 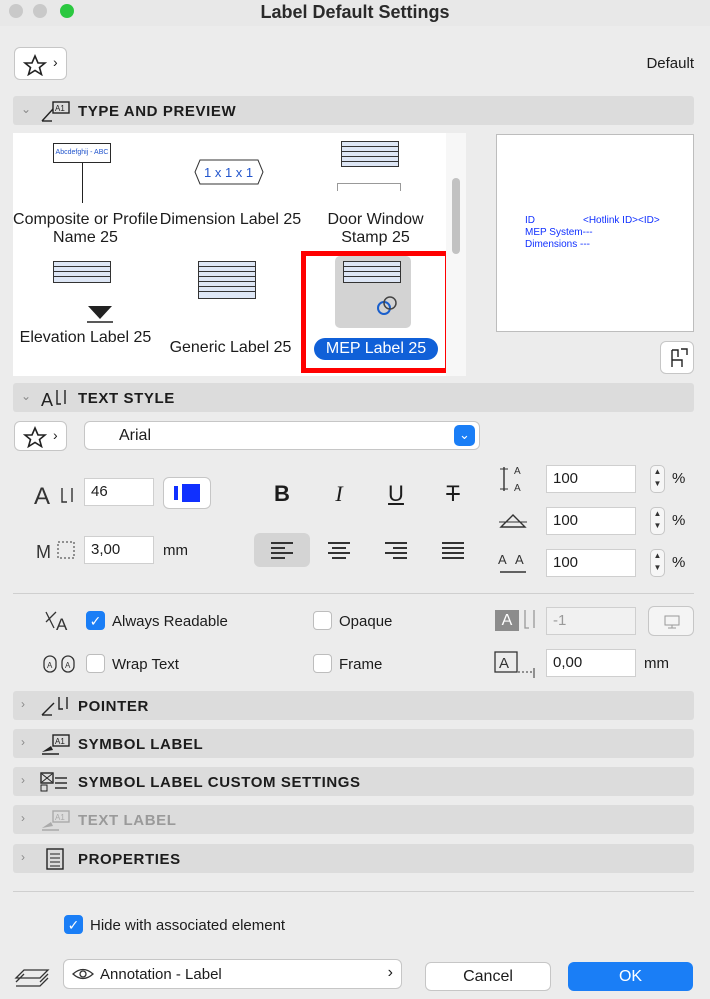 What do you see at coordinates (361, 664) in the screenshot?
I see `frame-label: Frame` at bounding box center [361, 664].